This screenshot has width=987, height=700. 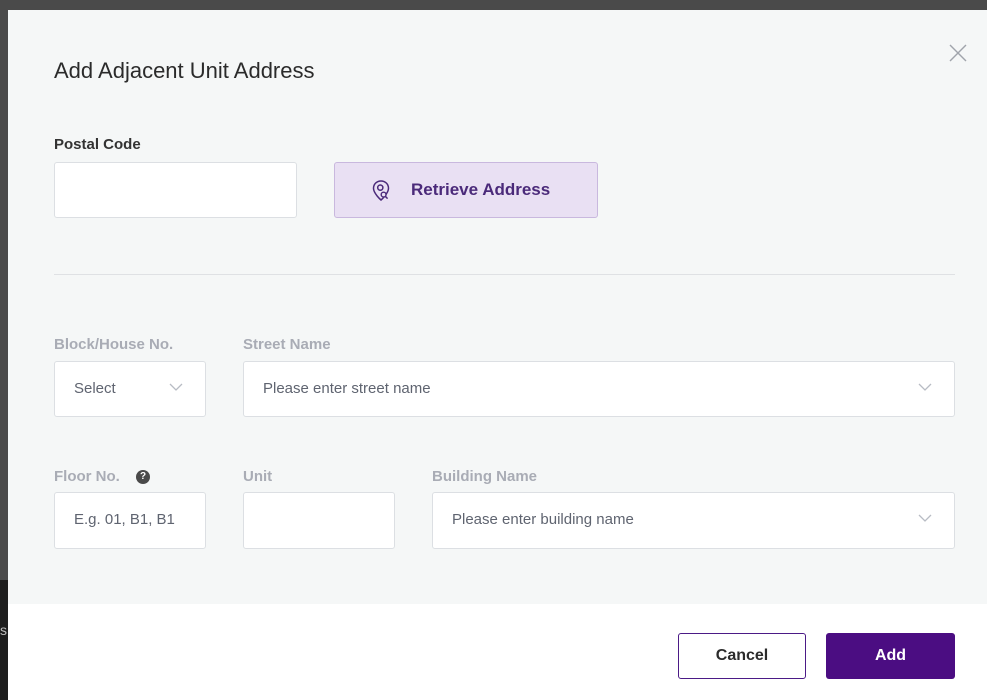 I want to click on postal-code-label: Postal Code, so click(x=97, y=144).